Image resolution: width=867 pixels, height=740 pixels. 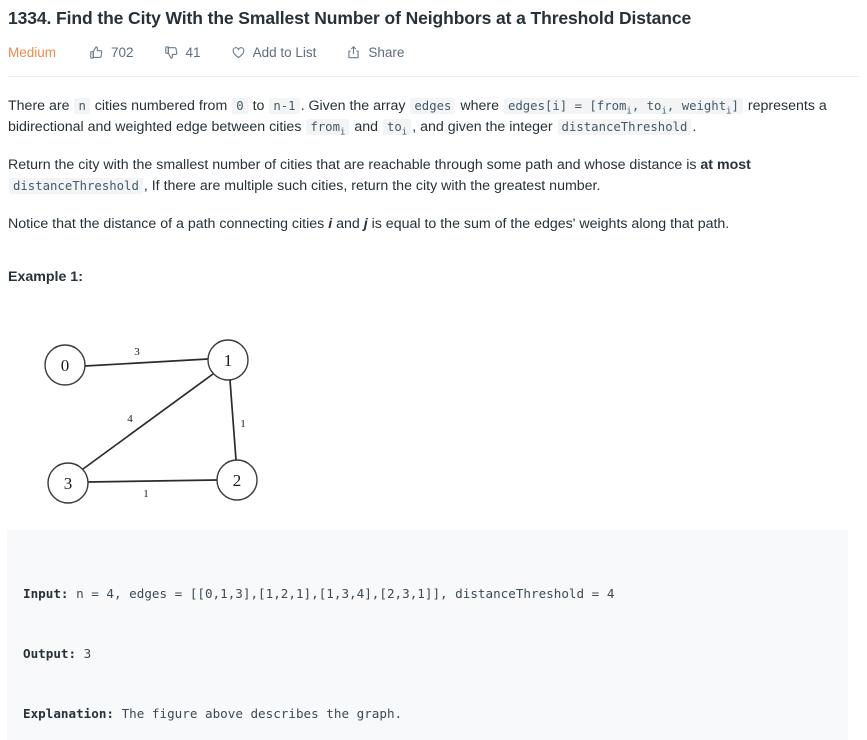 I want to click on graph-svg: 0 1 2 3 3 4 1 1, so click(x=151, y=421).